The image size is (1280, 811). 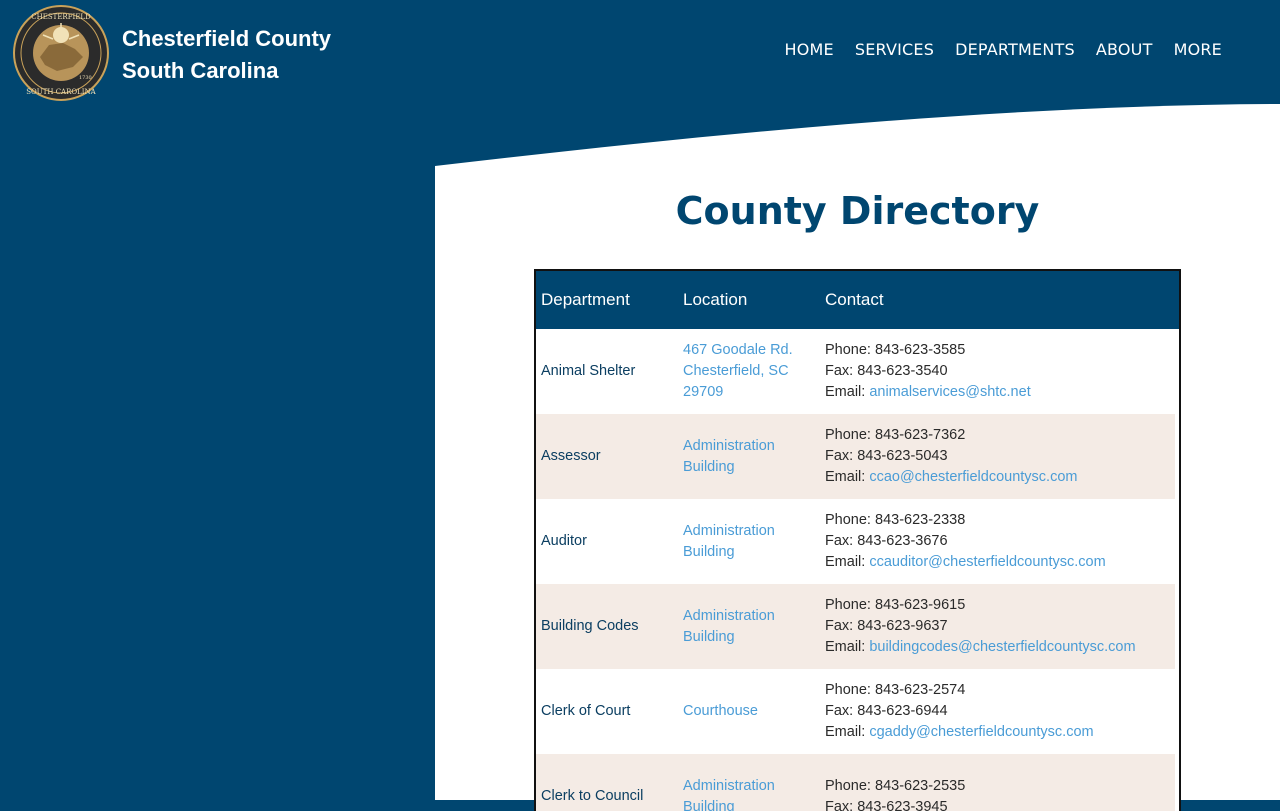 I want to click on location-link: 467 Goodale Rd.Chesterfield, SC29709, so click(x=754, y=371).